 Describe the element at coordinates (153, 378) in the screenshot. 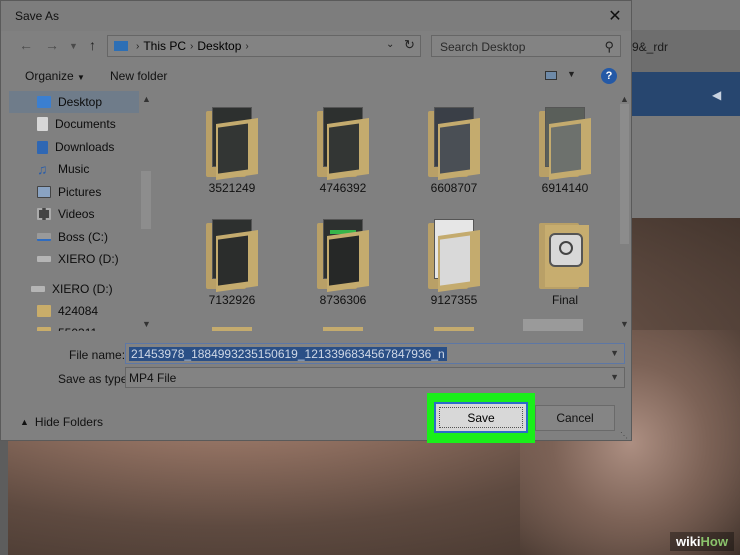

I see `save-as-type-value: MP4 File` at that location.